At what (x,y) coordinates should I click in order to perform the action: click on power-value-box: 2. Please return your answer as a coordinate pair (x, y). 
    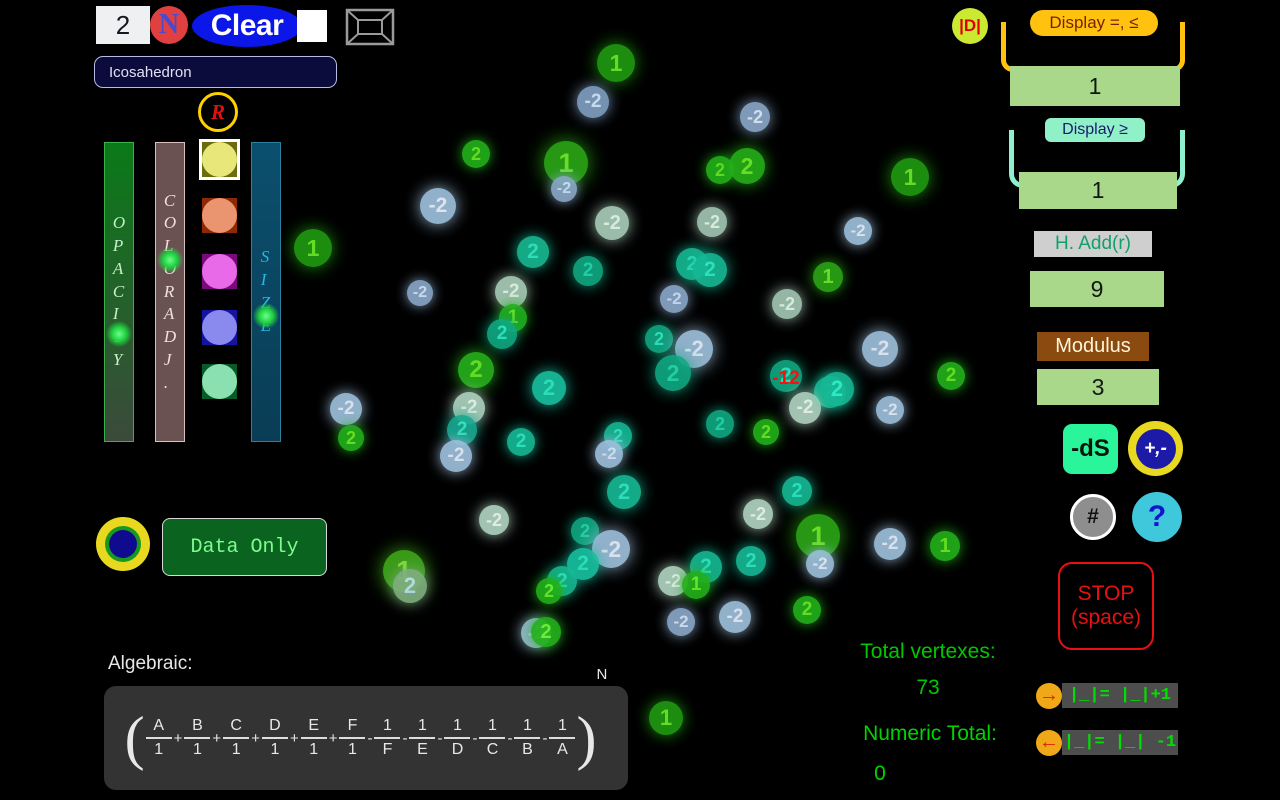
    Looking at the image, I should click on (123, 25).